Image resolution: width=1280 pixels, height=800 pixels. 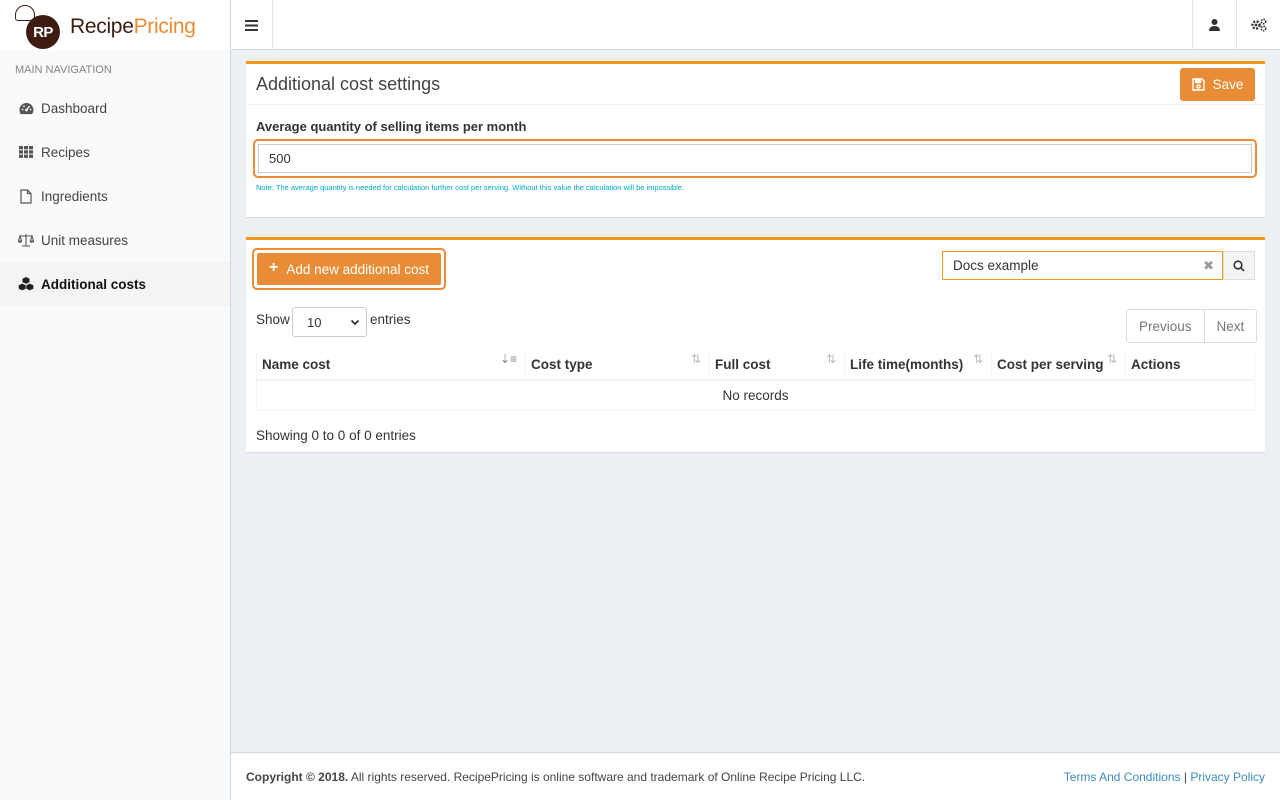 I want to click on add-cost-highlight: + Add new additional cost, so click(x=349, y=269).